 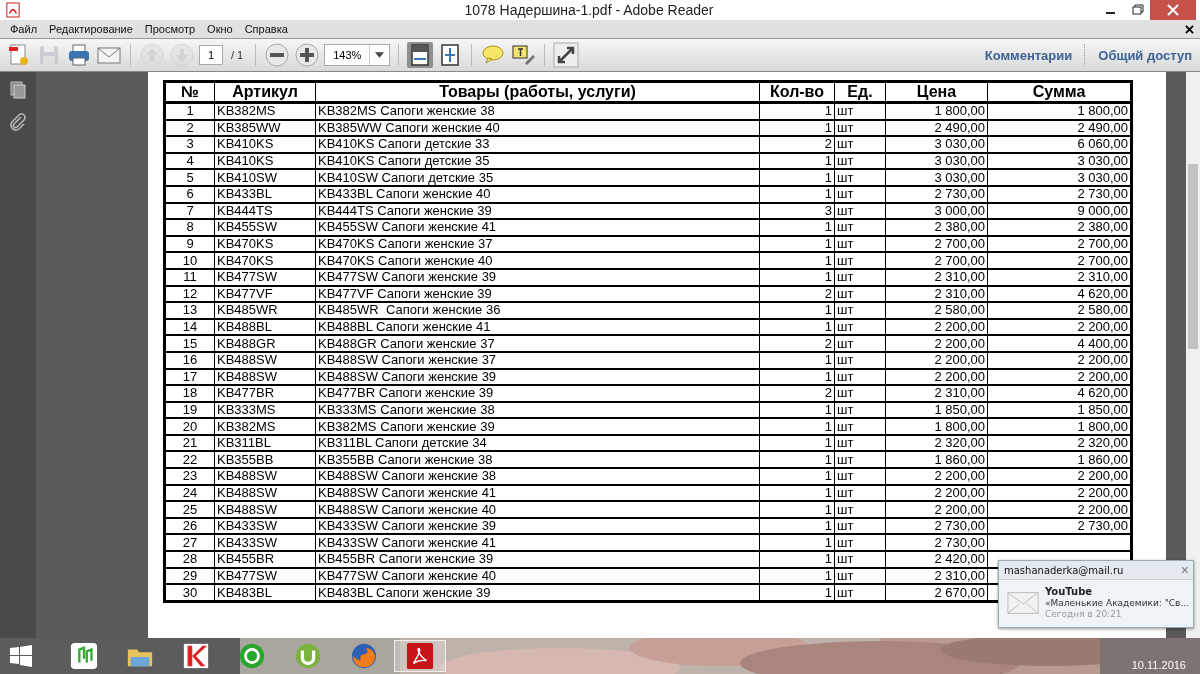 What do you see at coordinates (589, 10) in the screenshot?
I see `window-title: 1078 Надершина-1.pdf - Adobe Reader` at bounding box center [589, 10].